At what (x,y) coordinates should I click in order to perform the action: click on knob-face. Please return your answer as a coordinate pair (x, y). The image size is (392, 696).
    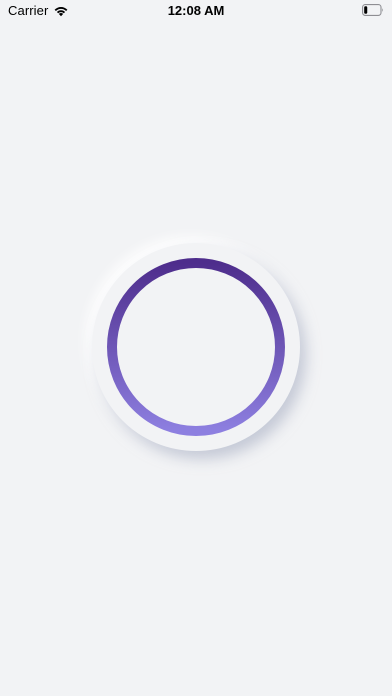
    Looking at the image, I should click on (196, 347).